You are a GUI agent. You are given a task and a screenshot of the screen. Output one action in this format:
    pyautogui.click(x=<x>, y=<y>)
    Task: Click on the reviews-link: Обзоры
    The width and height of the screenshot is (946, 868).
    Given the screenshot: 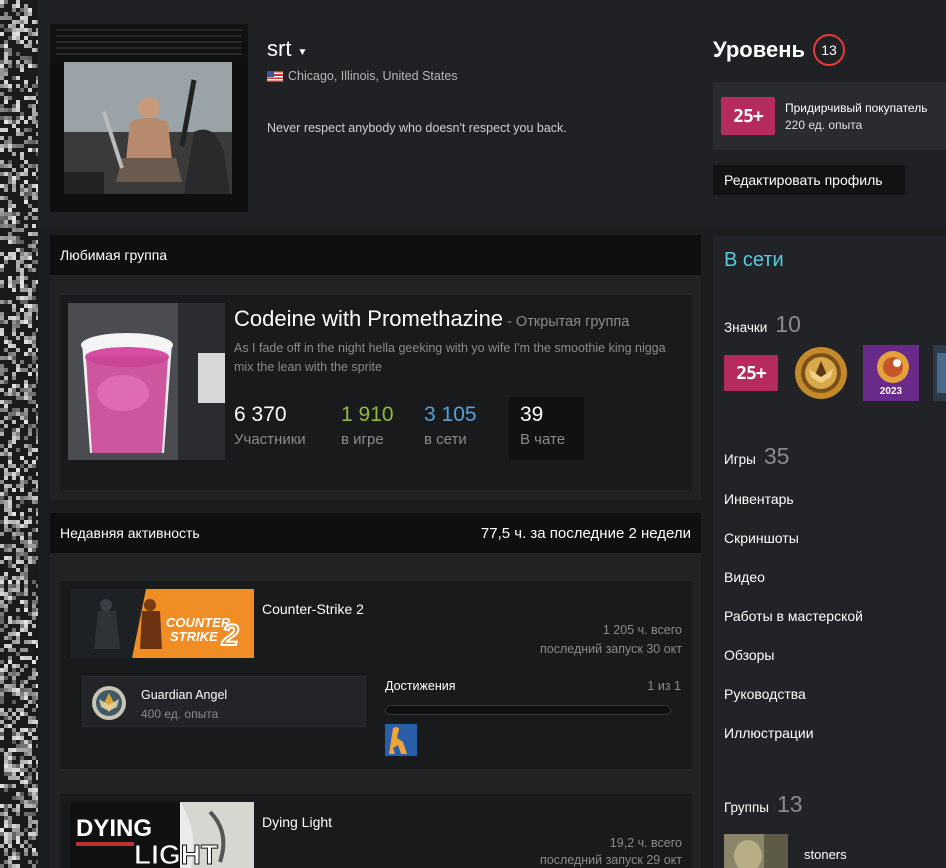 What is the action you would take?
    pyautogui.click(x=749, y=655)
    